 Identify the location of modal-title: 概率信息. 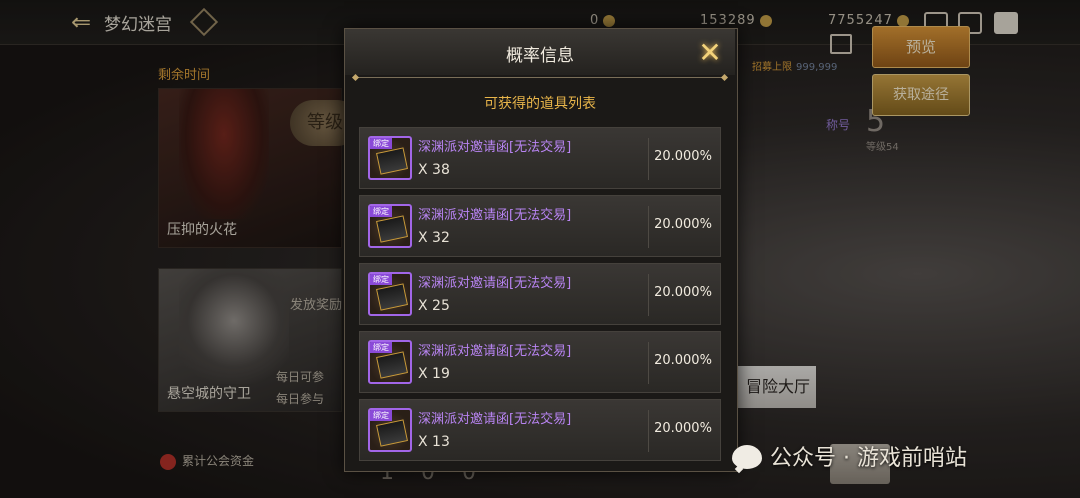
(540, 56).